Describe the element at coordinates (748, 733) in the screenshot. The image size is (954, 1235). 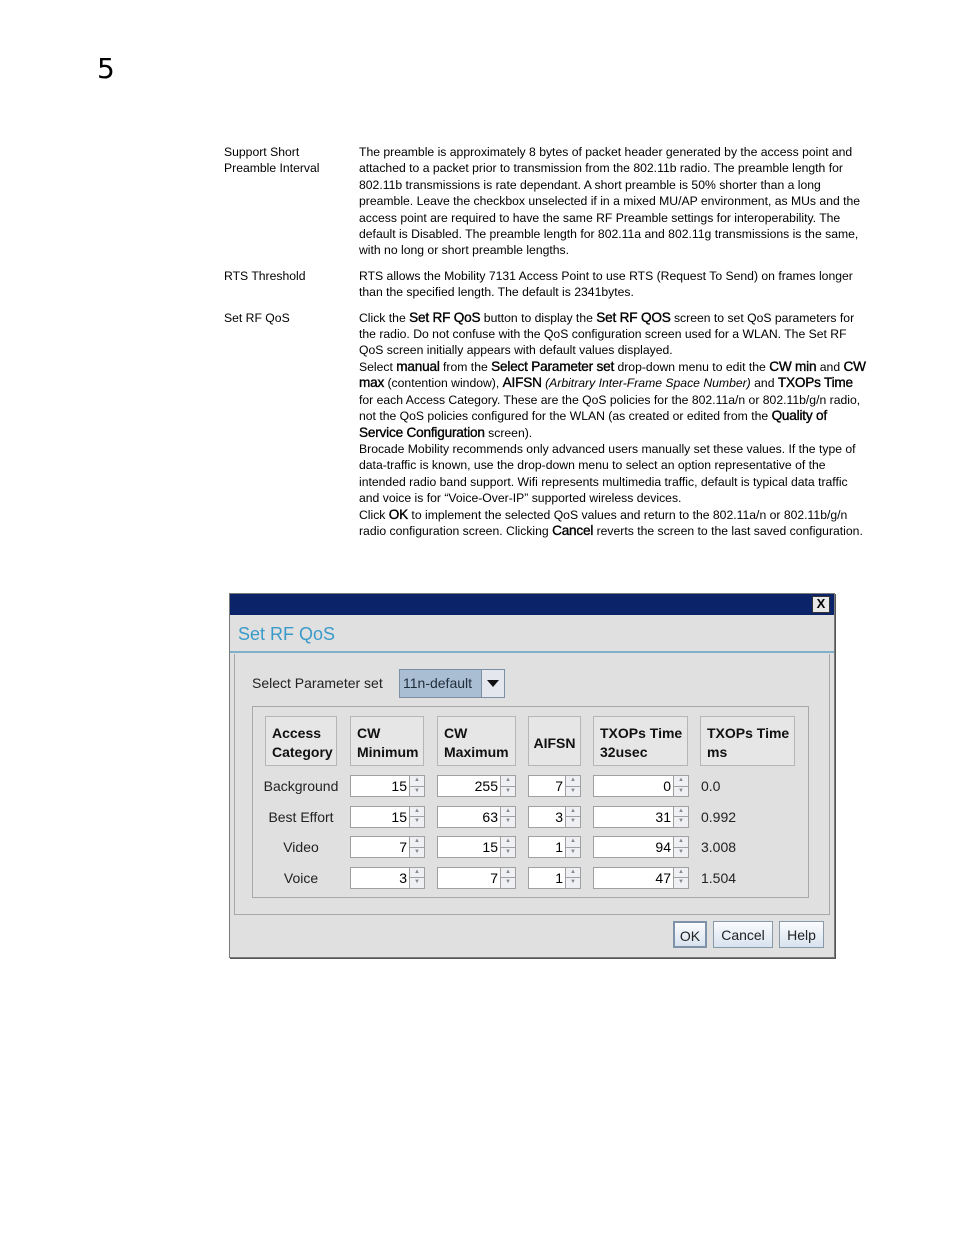
I see `header-line: TXOPs Time` at that location.